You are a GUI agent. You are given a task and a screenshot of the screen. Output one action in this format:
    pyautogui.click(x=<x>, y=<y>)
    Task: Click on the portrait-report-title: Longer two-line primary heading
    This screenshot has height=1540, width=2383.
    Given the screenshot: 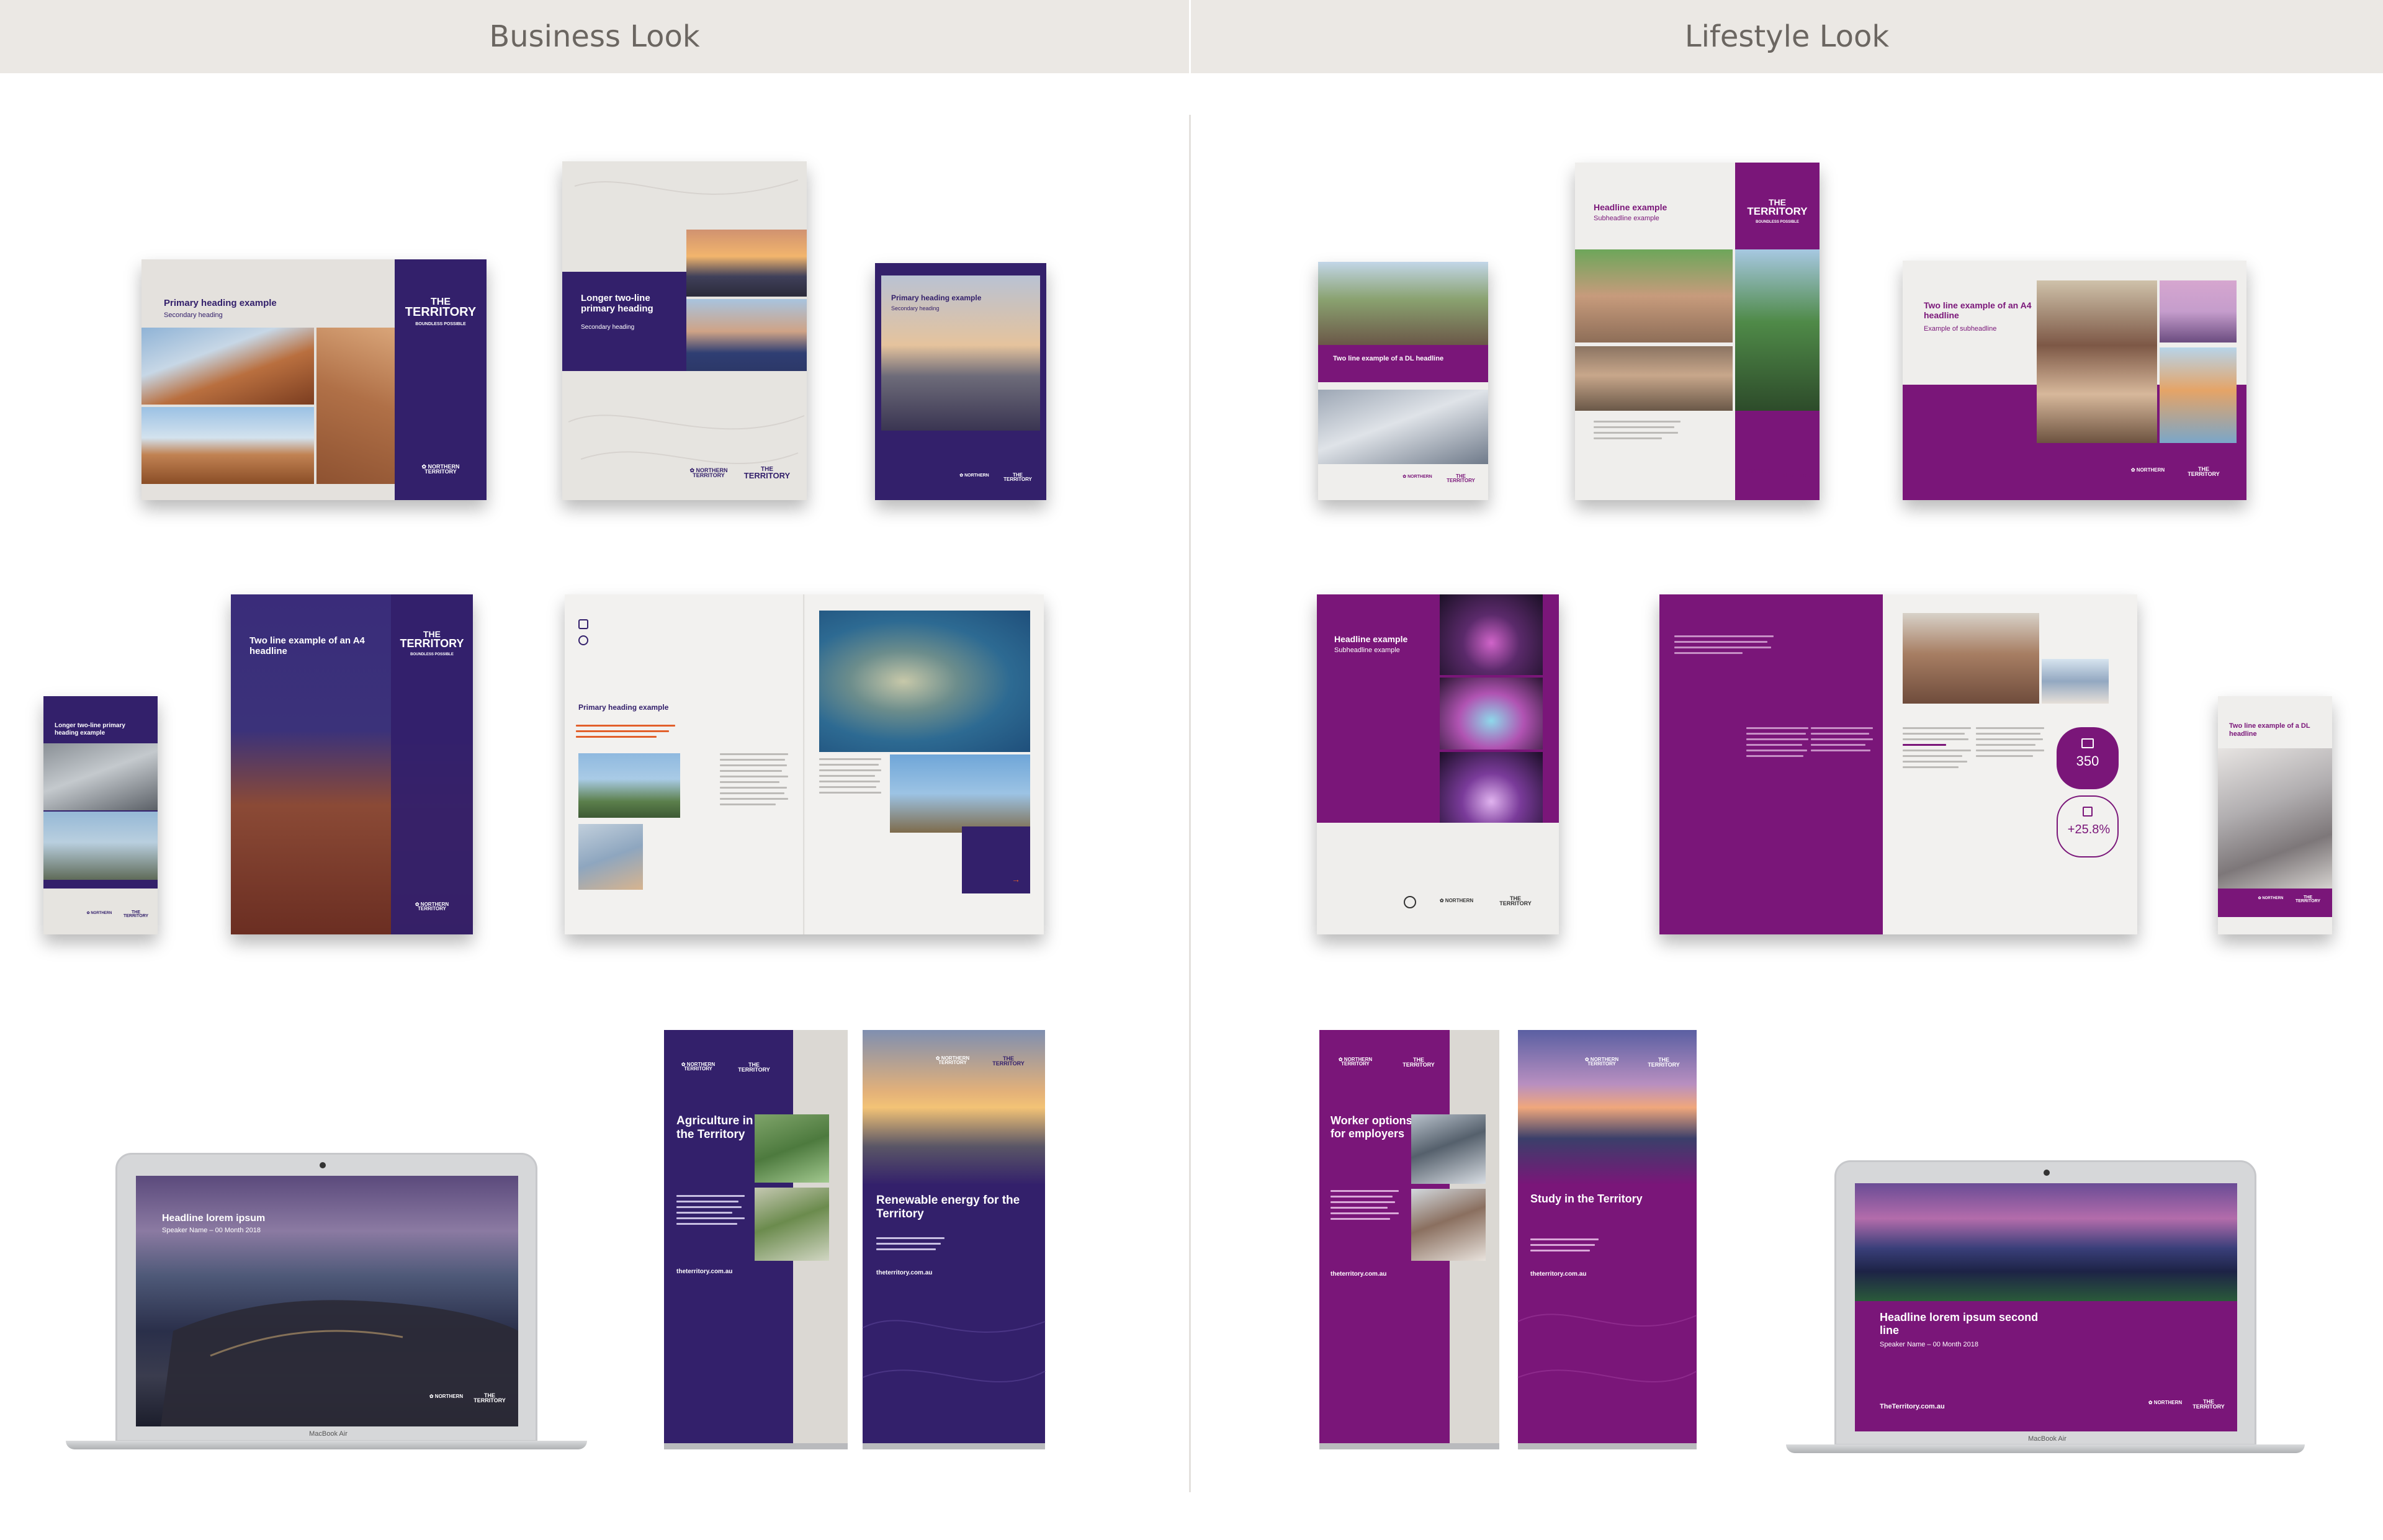 What is the action you would take?
    pyautogui.click(x=617, y=304)
    